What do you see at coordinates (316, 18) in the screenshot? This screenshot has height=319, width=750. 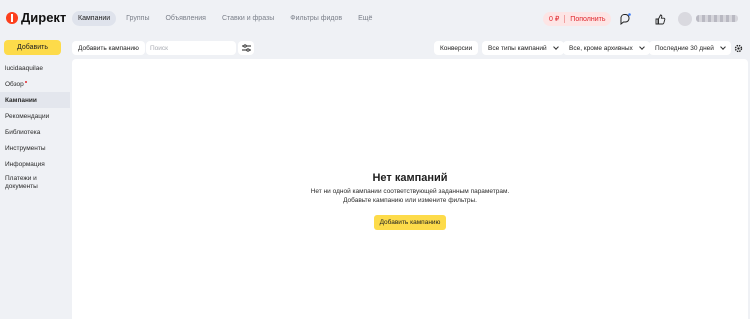 I see `tab-feed-filters: Фильтры фидов` at bounding box center [316, 18].